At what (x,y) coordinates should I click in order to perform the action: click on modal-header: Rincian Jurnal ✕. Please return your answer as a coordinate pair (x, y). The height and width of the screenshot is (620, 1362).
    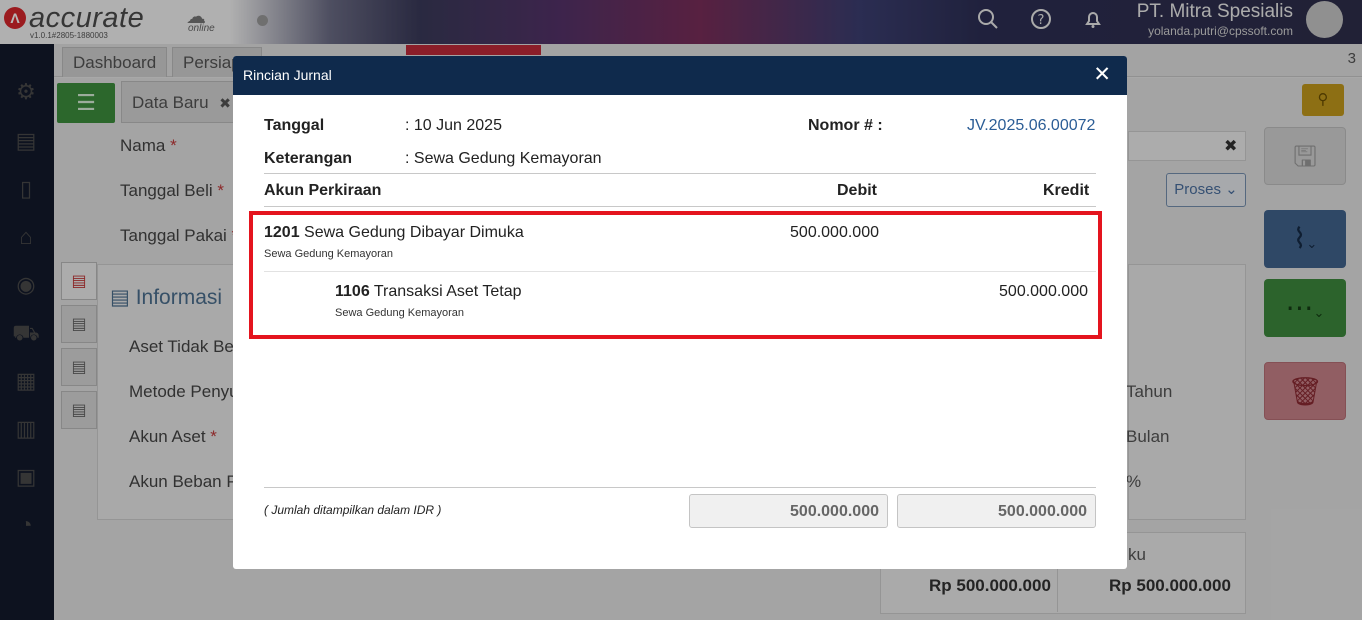
    Looking at the image, I should click on (680, 75).